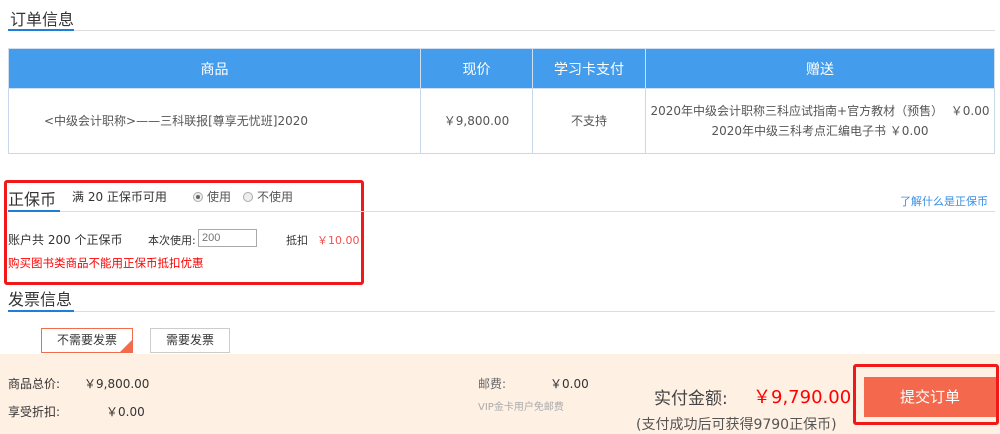 The image size is (1000, 434). Describe the element at coordinates (125, 412) in the screenshot. I see `discount-value: ￥0.00` at that location.